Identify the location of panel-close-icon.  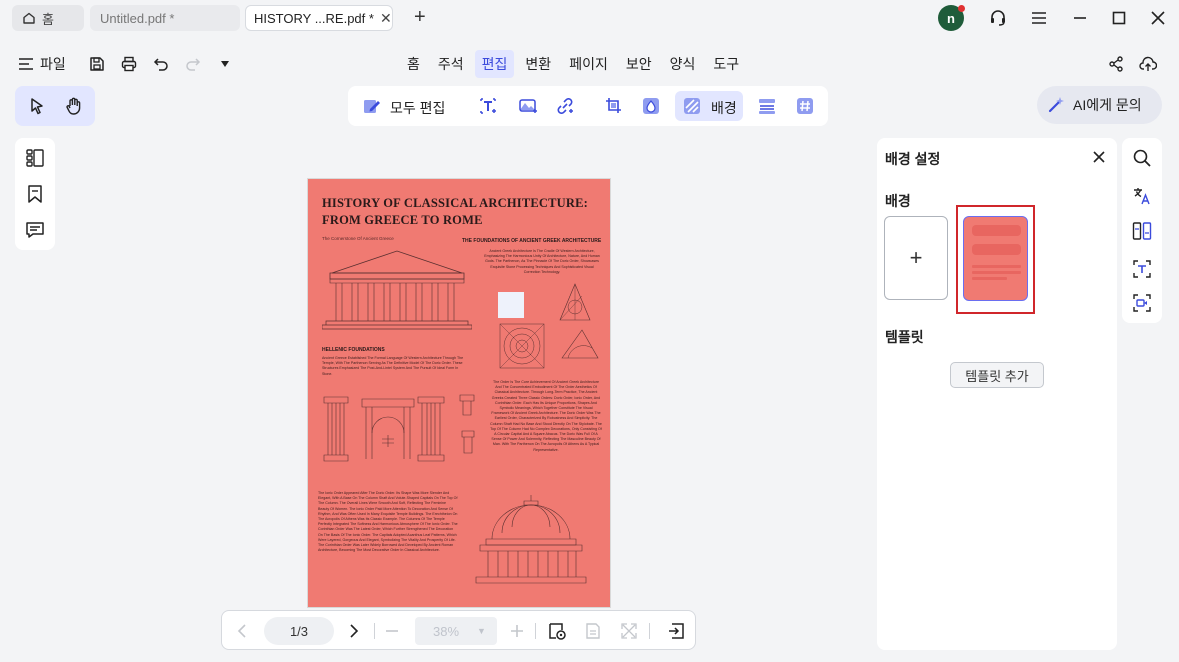
(1099, 157).